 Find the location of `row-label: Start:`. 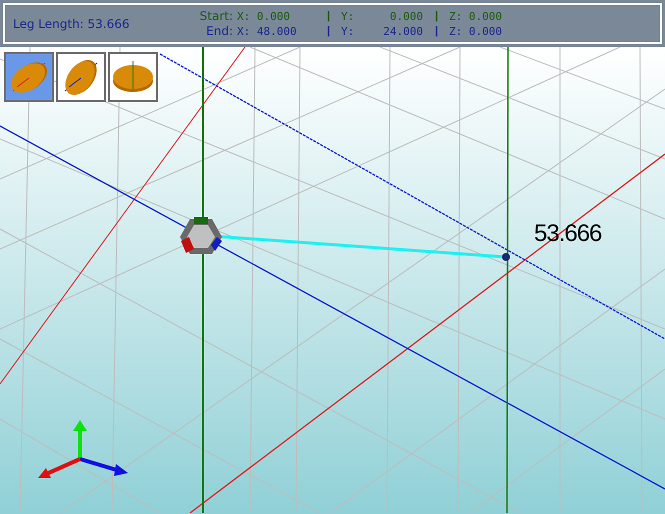

row-label: Start: is located at coordinates (215, 16).